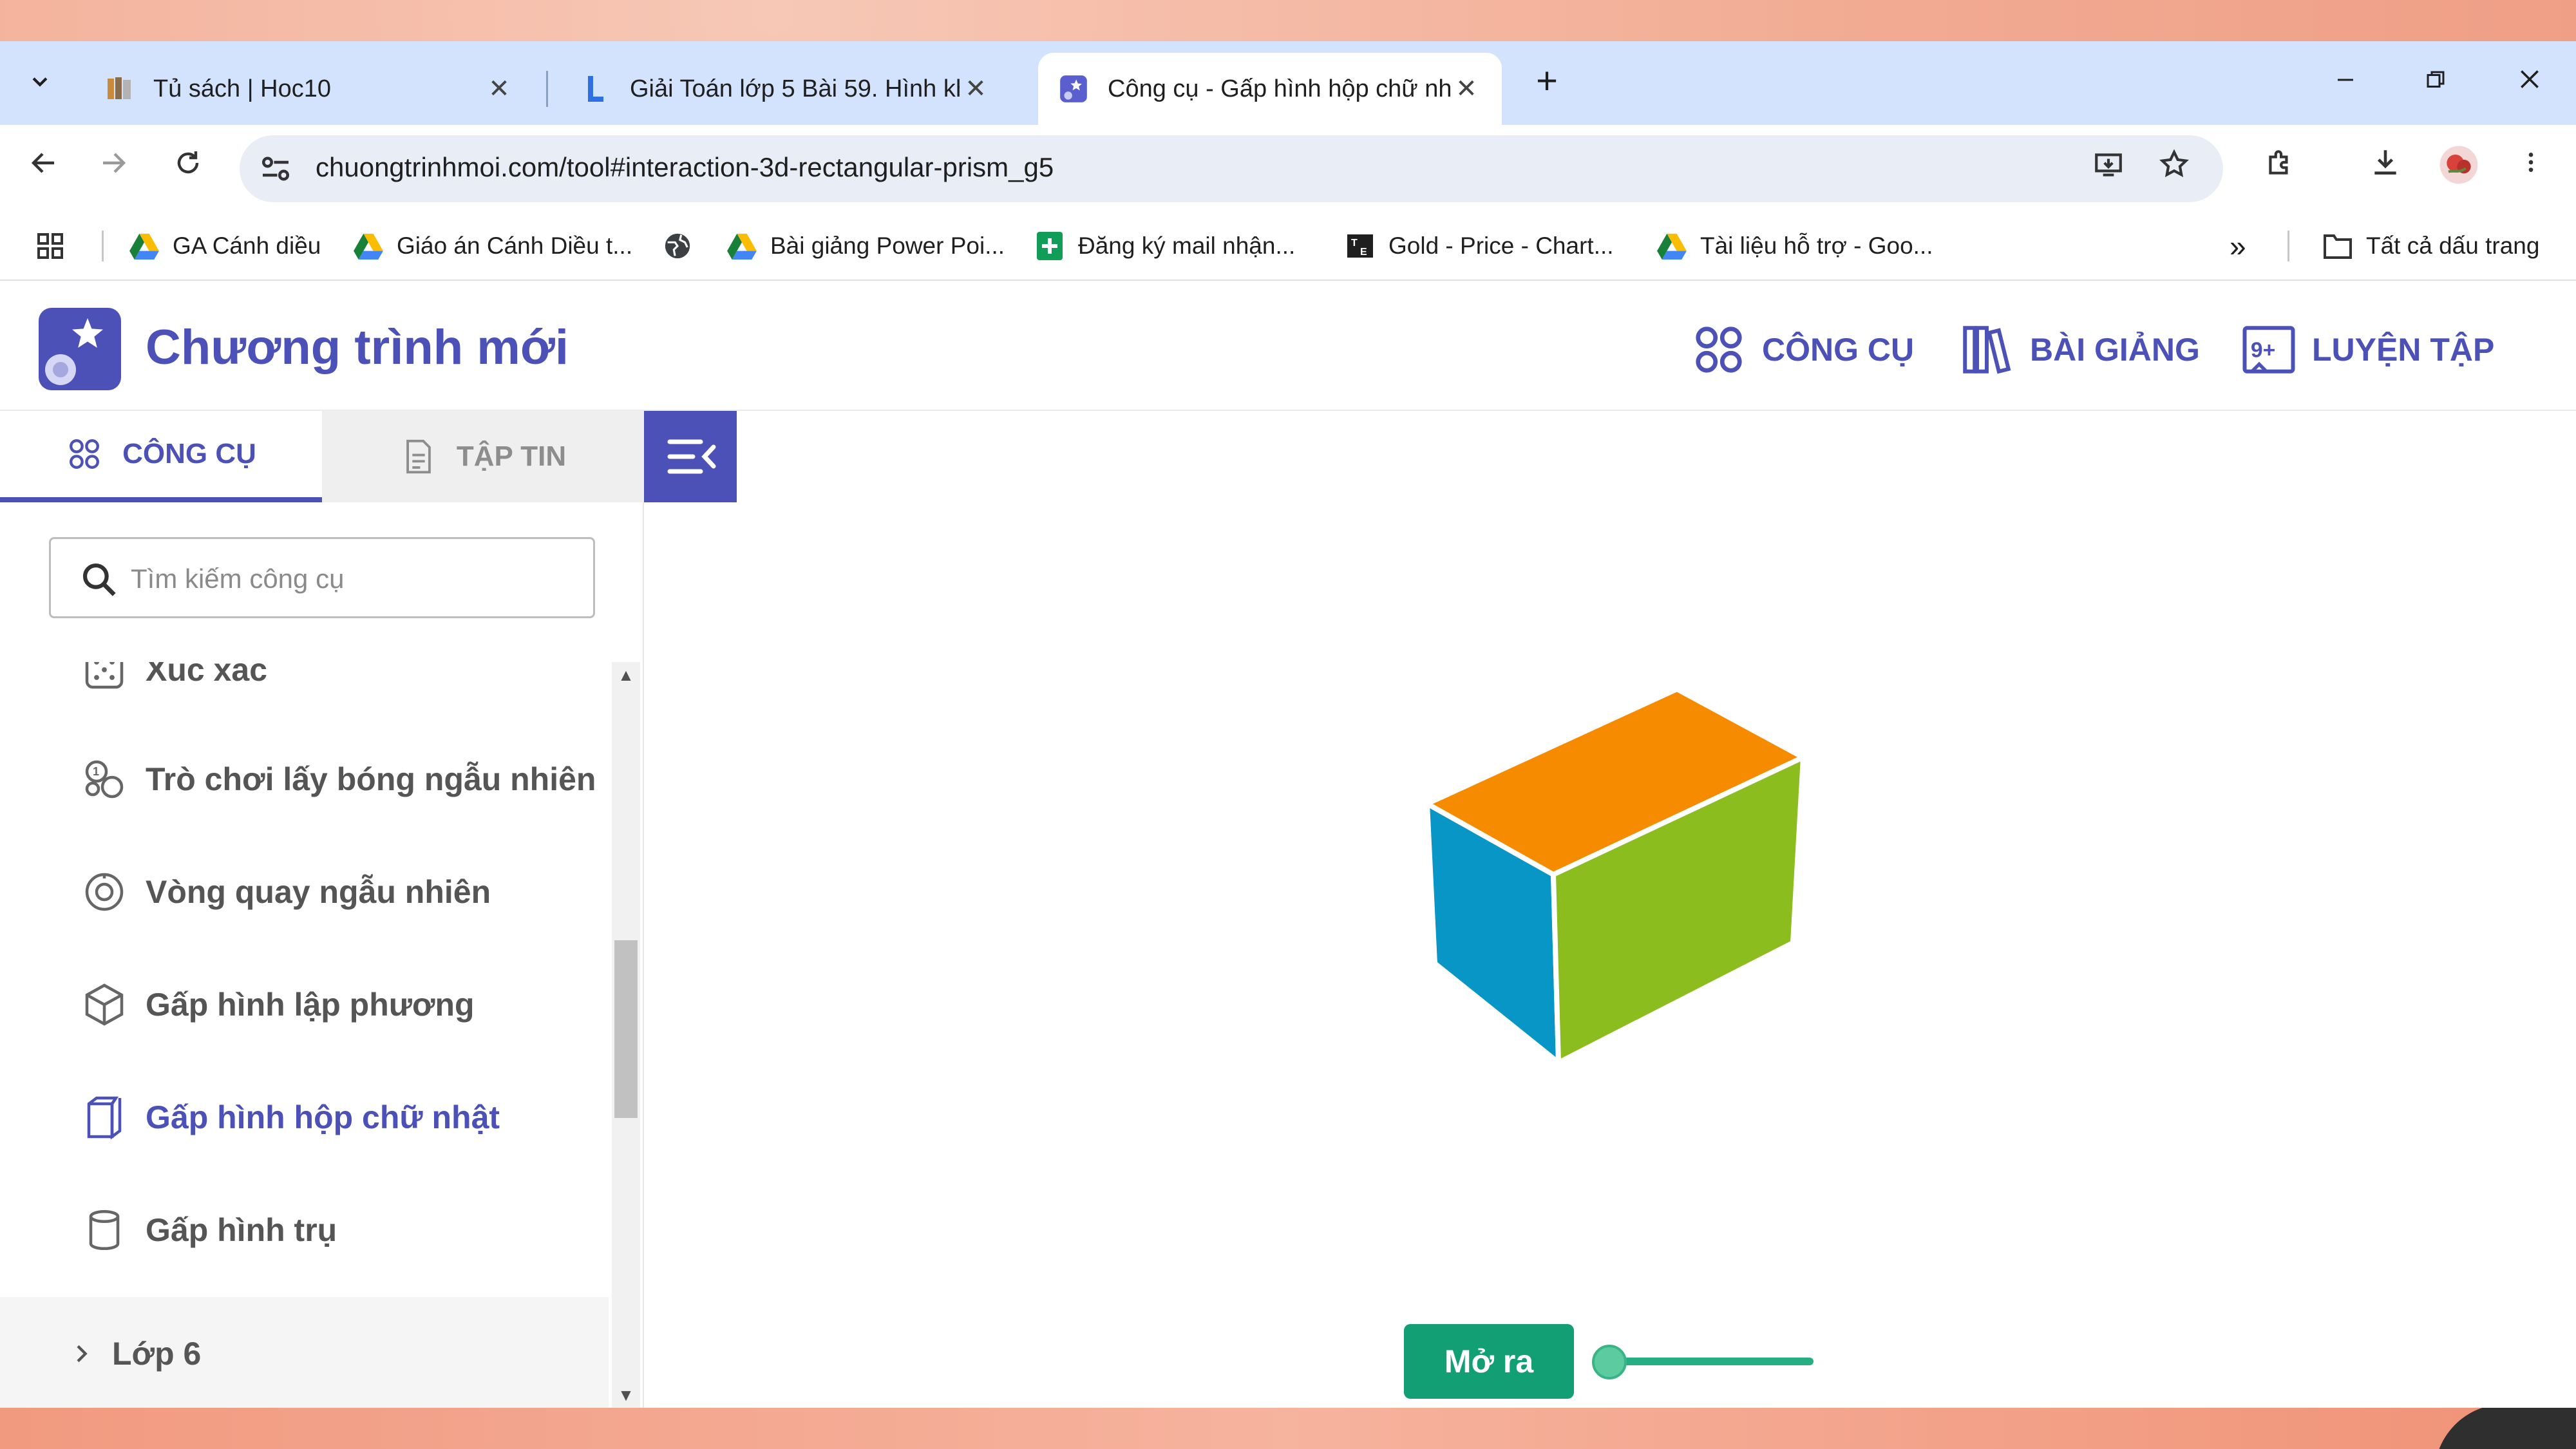  I want to click on box-icon, so click(104, 1118).